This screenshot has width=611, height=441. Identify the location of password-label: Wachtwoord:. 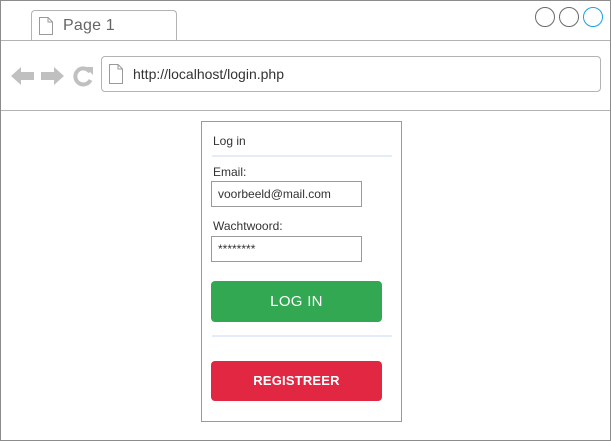
(248, 226).